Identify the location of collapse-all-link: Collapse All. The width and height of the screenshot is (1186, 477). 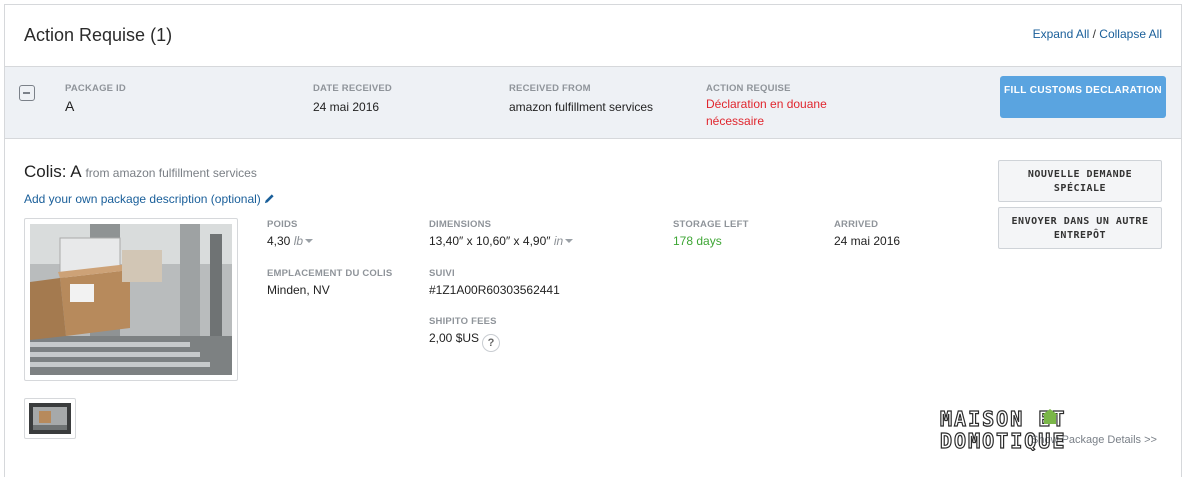
(1130, 34).